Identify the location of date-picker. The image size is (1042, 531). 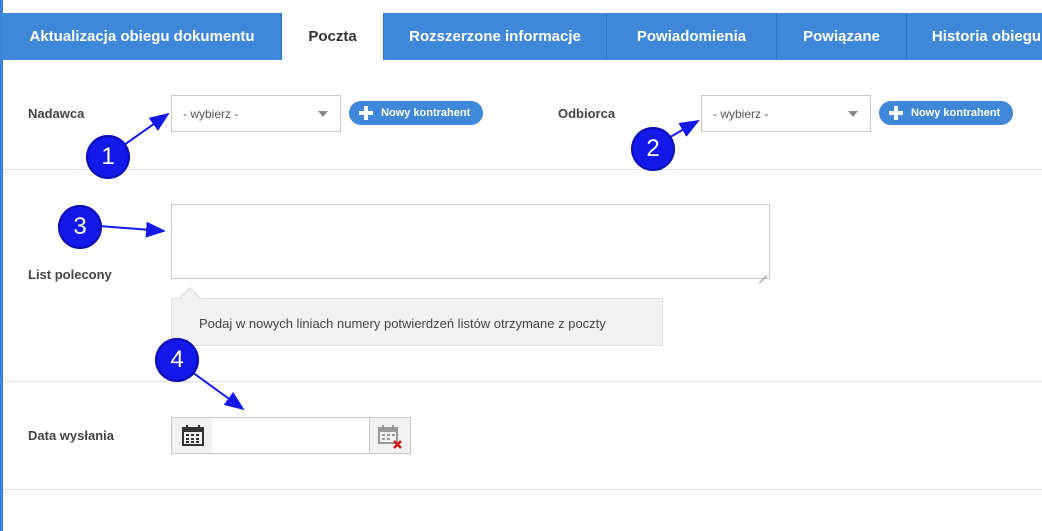
(291, 435).